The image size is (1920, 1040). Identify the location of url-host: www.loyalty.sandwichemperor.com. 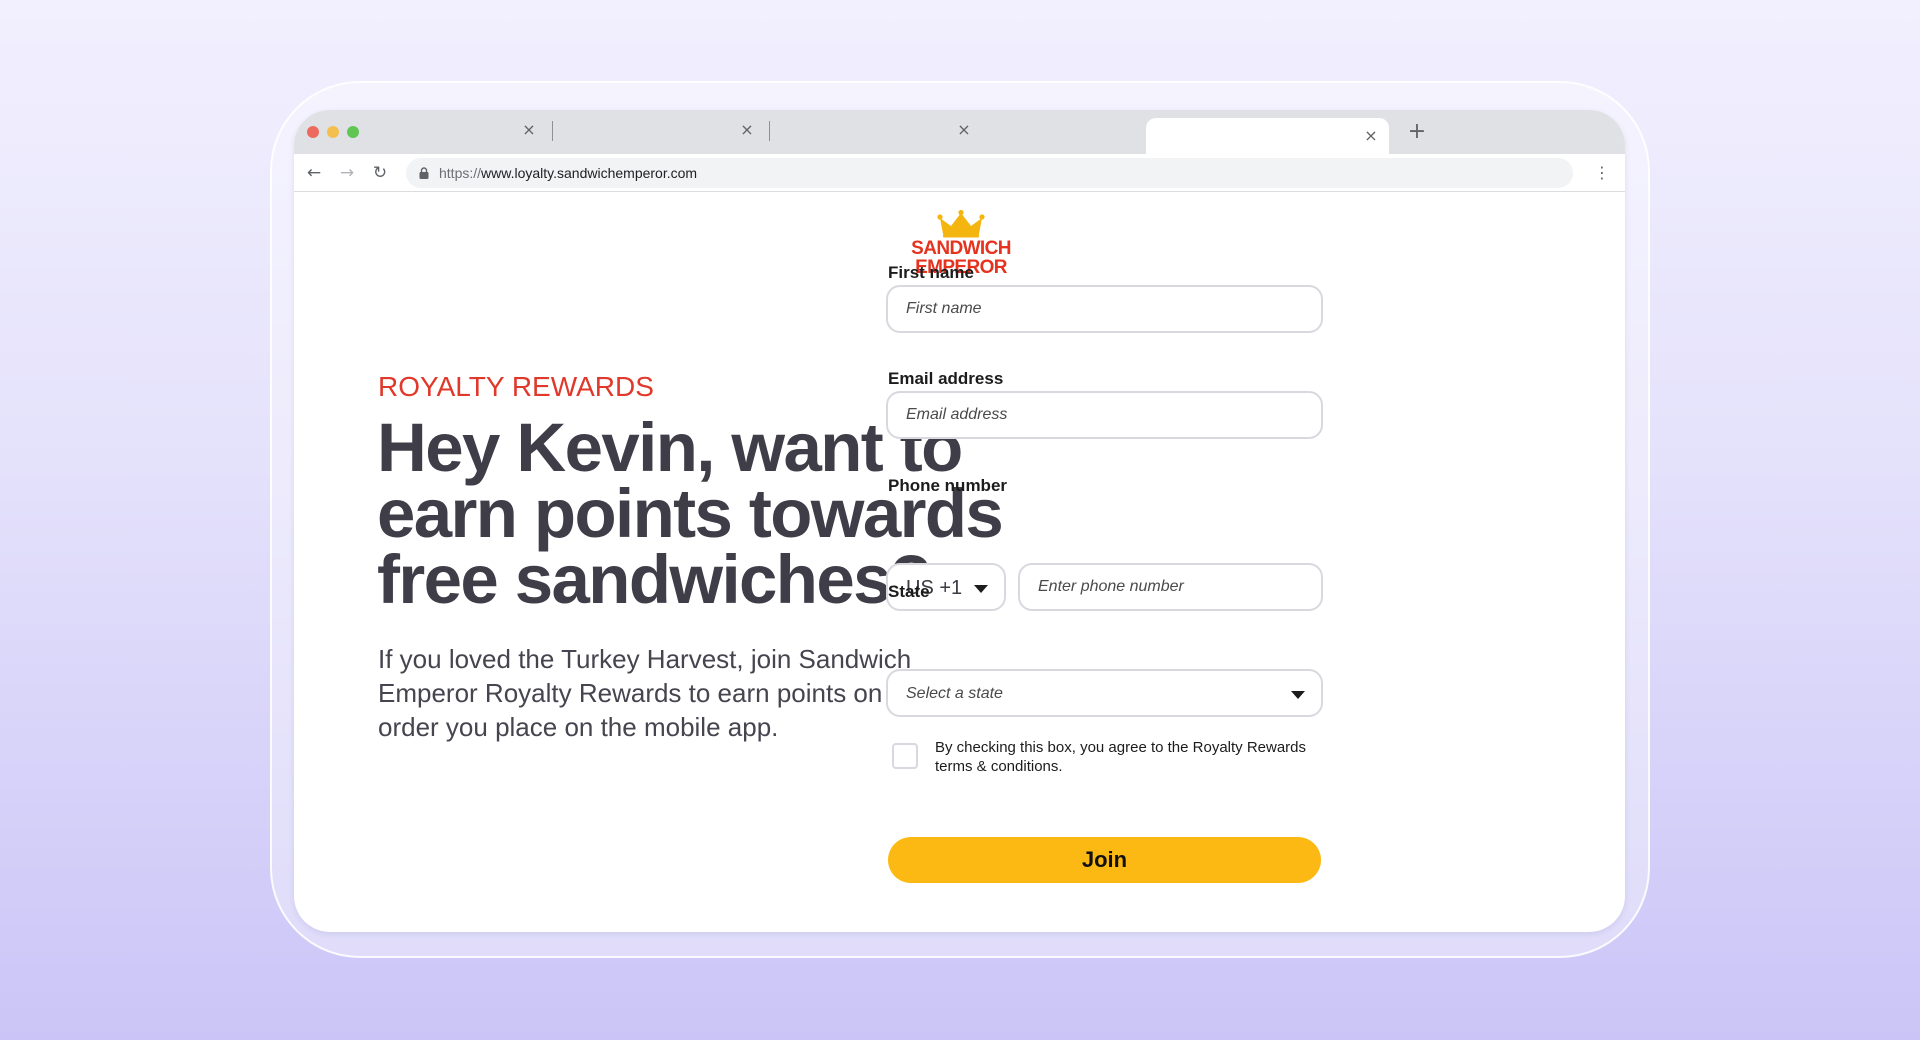
(589, 173).